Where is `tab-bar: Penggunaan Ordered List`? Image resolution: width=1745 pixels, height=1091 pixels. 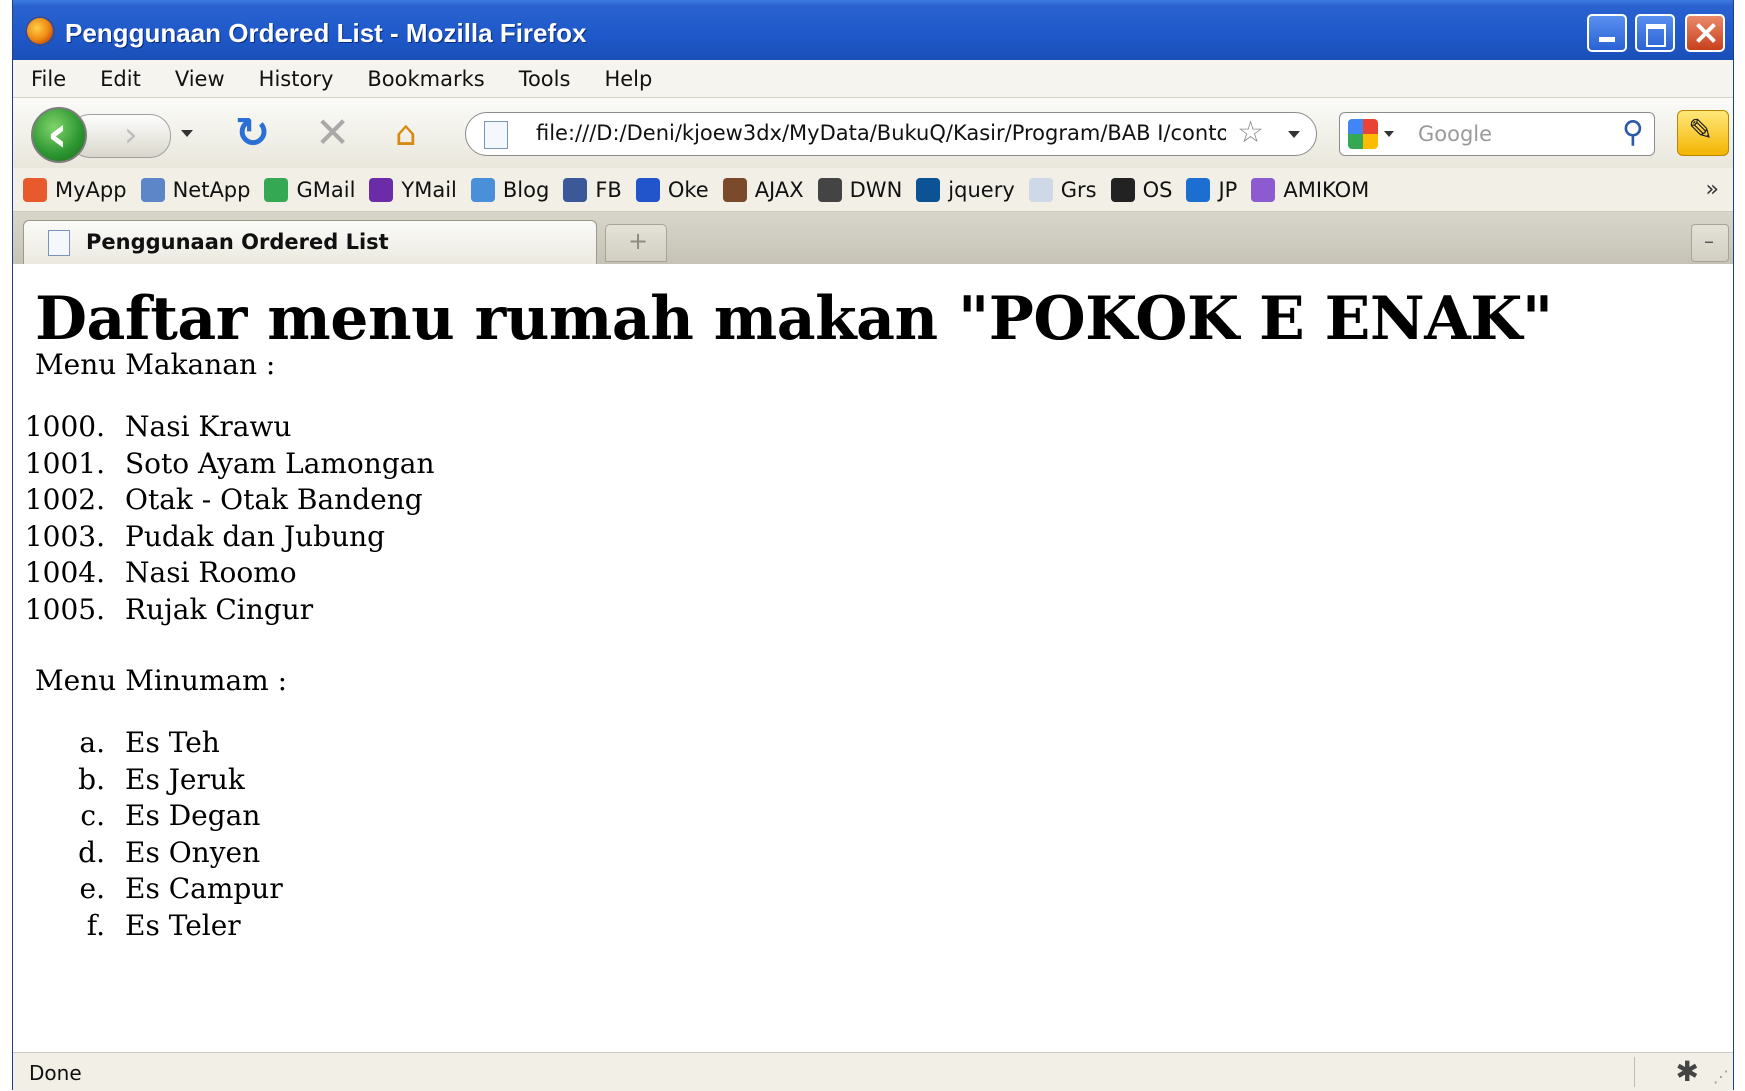 tab-bar: Penggunaan Ordered List is located at coordinates (873, 238).